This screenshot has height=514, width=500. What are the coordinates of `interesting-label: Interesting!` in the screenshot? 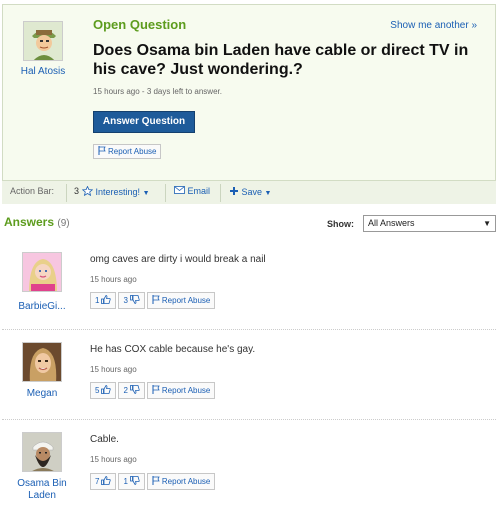 It's located at (118, 192).